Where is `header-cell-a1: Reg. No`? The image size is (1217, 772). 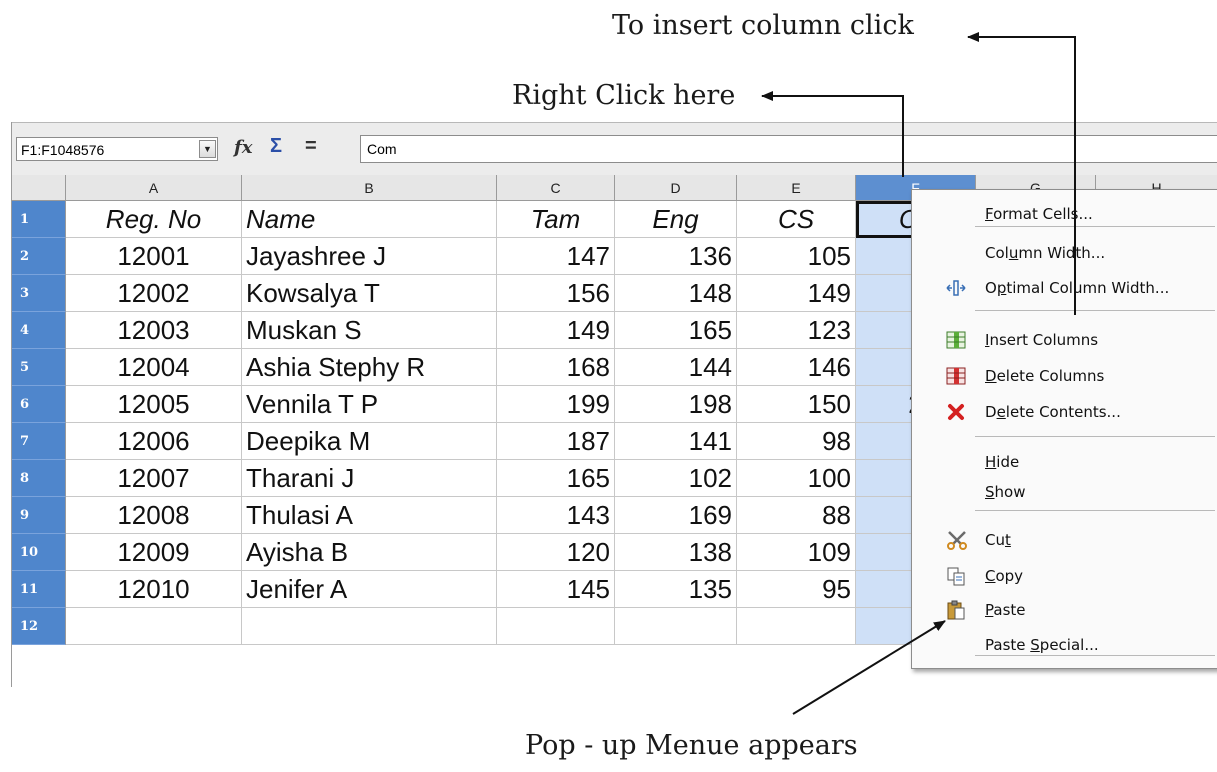 header-cell-a1: Reg. No is located at coordinates (154, 219).